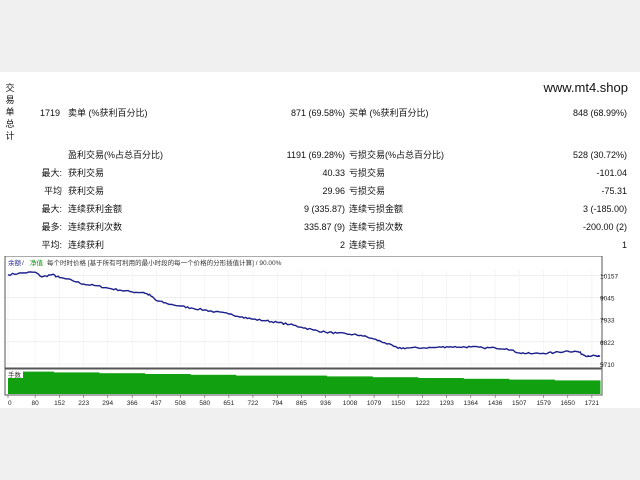 The image size is (640, 480). I want to click on x-tick-label: 1436, so click(495, 403).